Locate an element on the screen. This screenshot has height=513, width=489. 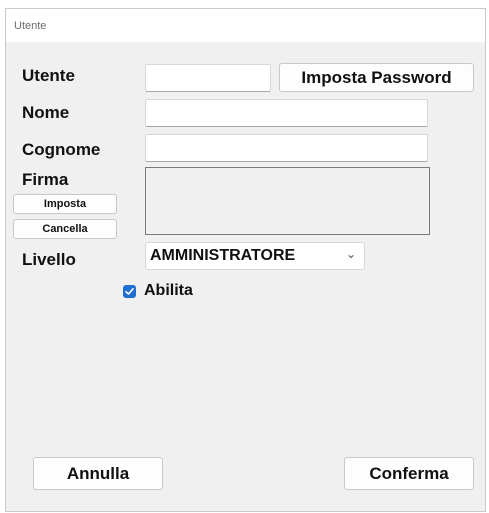
chevron-down-icon: ⌄ is located at coordinates (350, 254).